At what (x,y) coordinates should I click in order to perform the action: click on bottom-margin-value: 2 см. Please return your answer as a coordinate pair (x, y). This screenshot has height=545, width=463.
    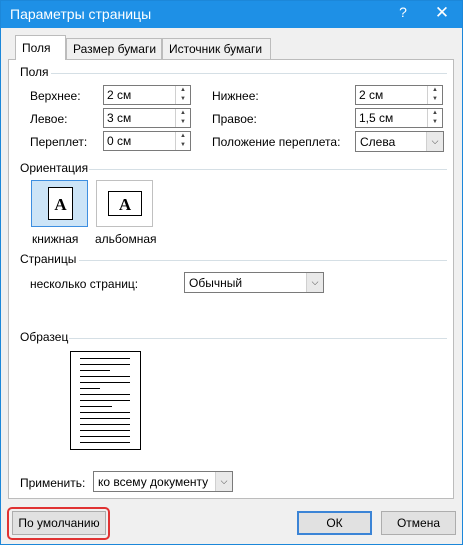
    Looking at the image, I should click on (371, 95).